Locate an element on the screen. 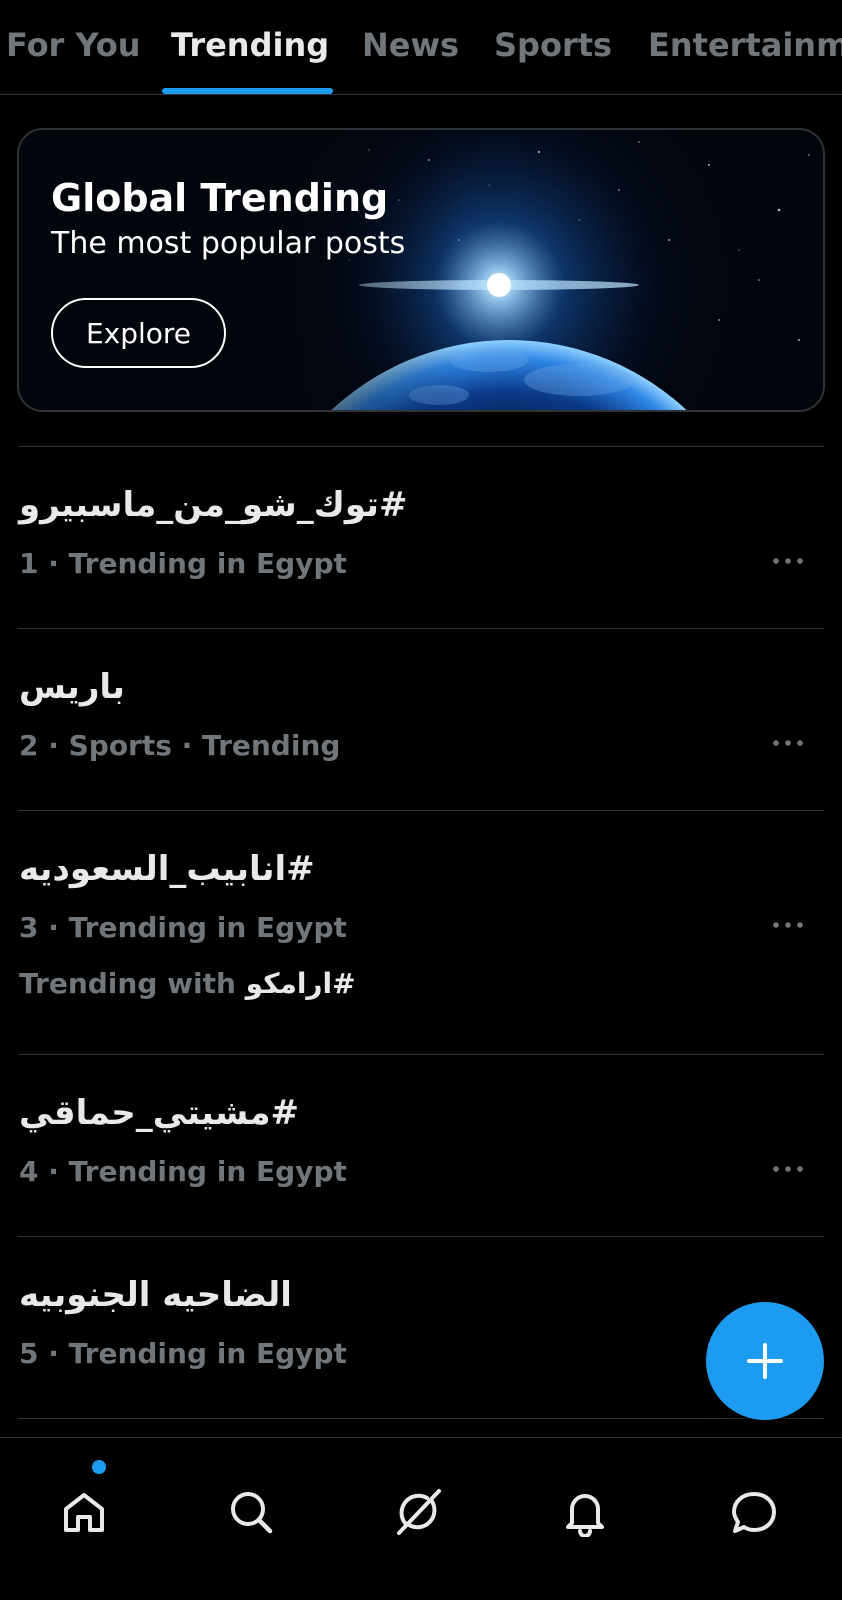  chat-bubble-icon is located at coordinates (754, 1512).